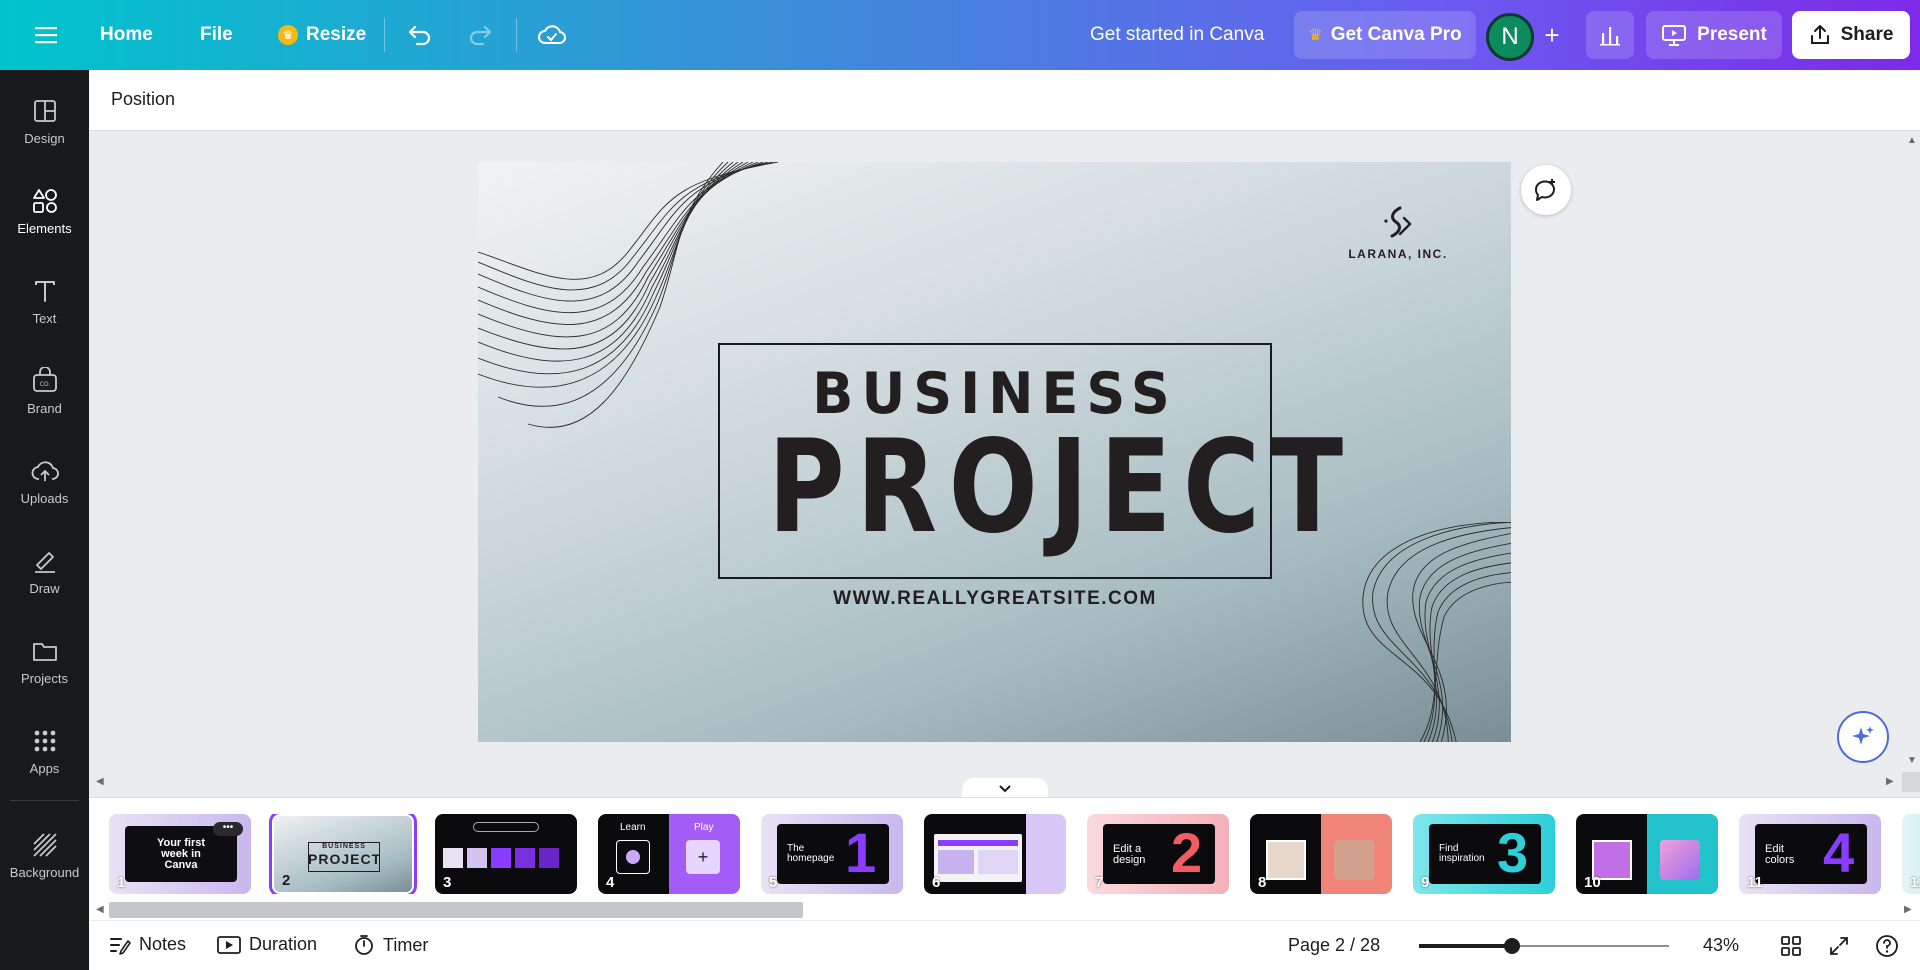 The height and width of the screenshot is (970, 1920). Describe the element at coordinates (1396, 34) in the screenshot. I see `get-pro-label: Get Canva Pro` at that location.